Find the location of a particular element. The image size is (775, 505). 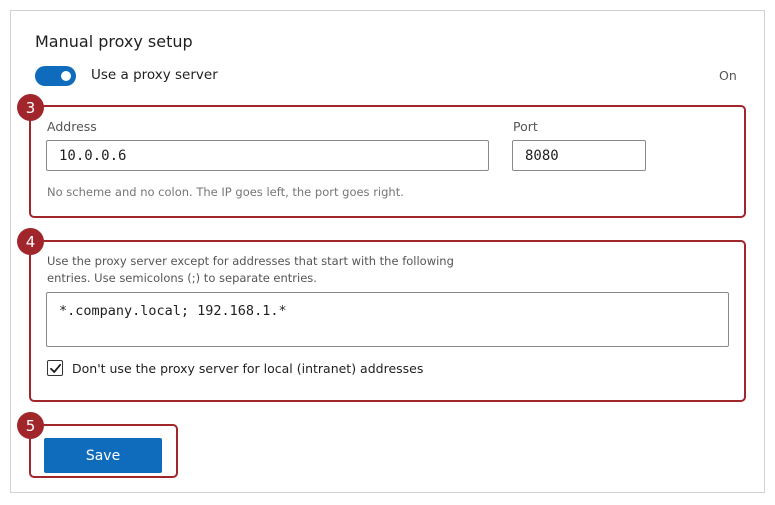

use-proxy-toggle is located at coordinates (55, 76).